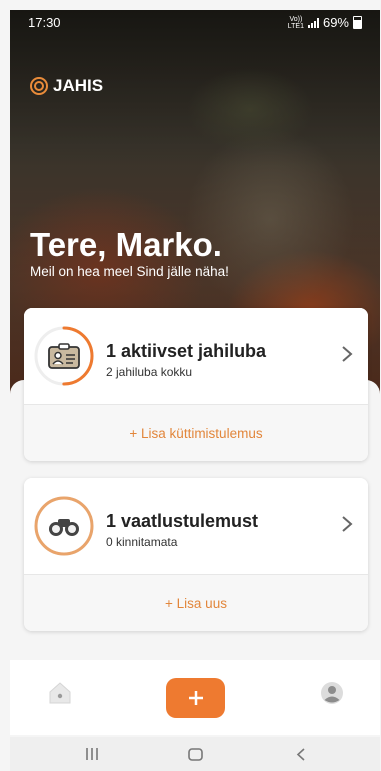  Describe the element at coordinates (196, 432) in the screenshot. I see `add-harvest-result-button: + Lisa küttimistulemus` at that location.